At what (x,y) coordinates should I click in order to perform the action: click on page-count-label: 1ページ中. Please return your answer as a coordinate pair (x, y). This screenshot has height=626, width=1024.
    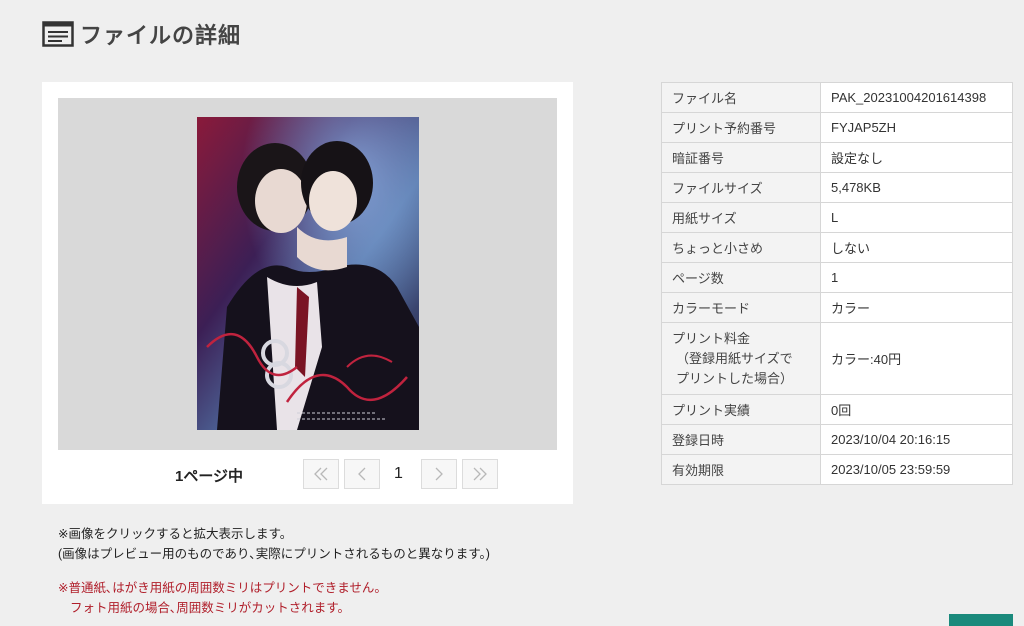
    Looking at the image, I should click on (209, 476).